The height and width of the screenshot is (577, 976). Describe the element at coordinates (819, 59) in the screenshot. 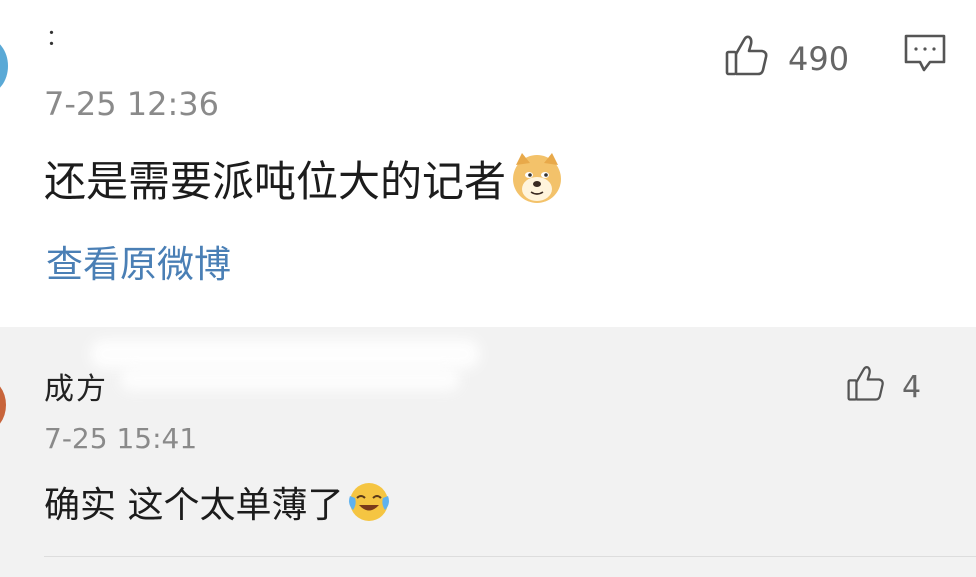

I see `like-count: 490` at that location.